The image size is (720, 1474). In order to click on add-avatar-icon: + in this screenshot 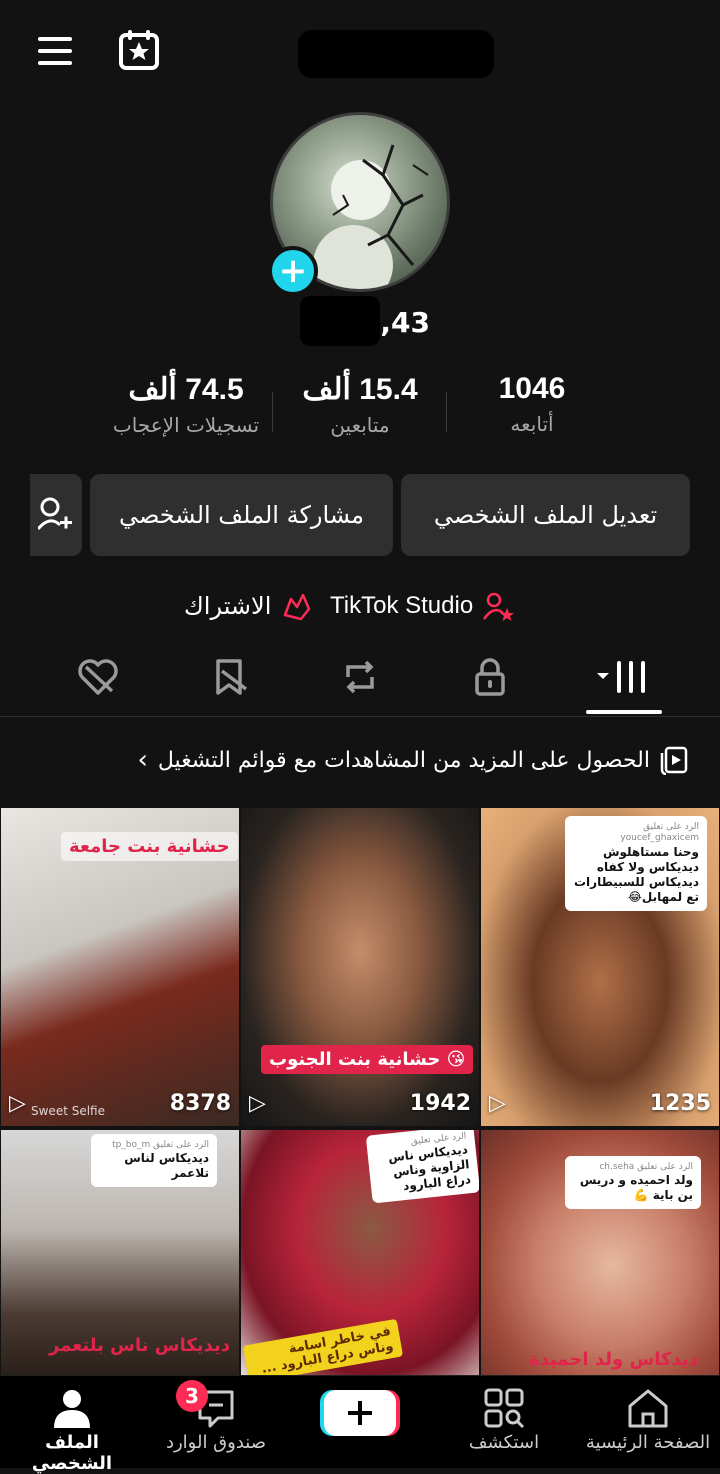, I will do `click(293, 271)`.